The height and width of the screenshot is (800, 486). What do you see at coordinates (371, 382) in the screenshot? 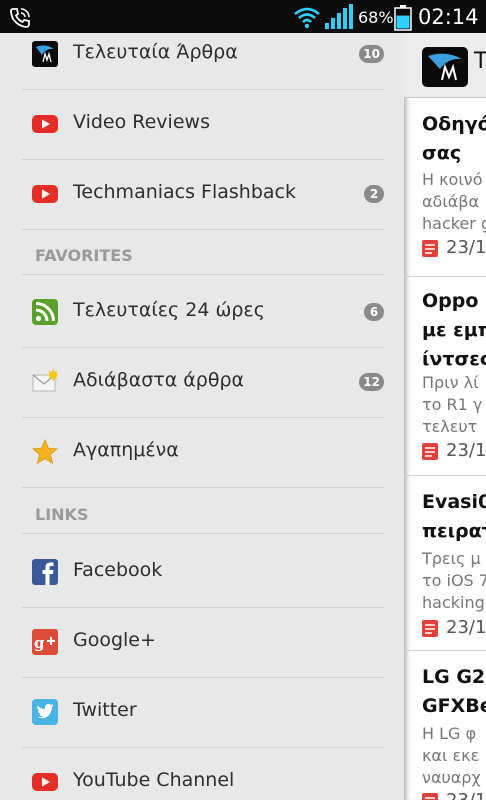
I see `unread-count-badge: 12` at bounding box center [371, 382].